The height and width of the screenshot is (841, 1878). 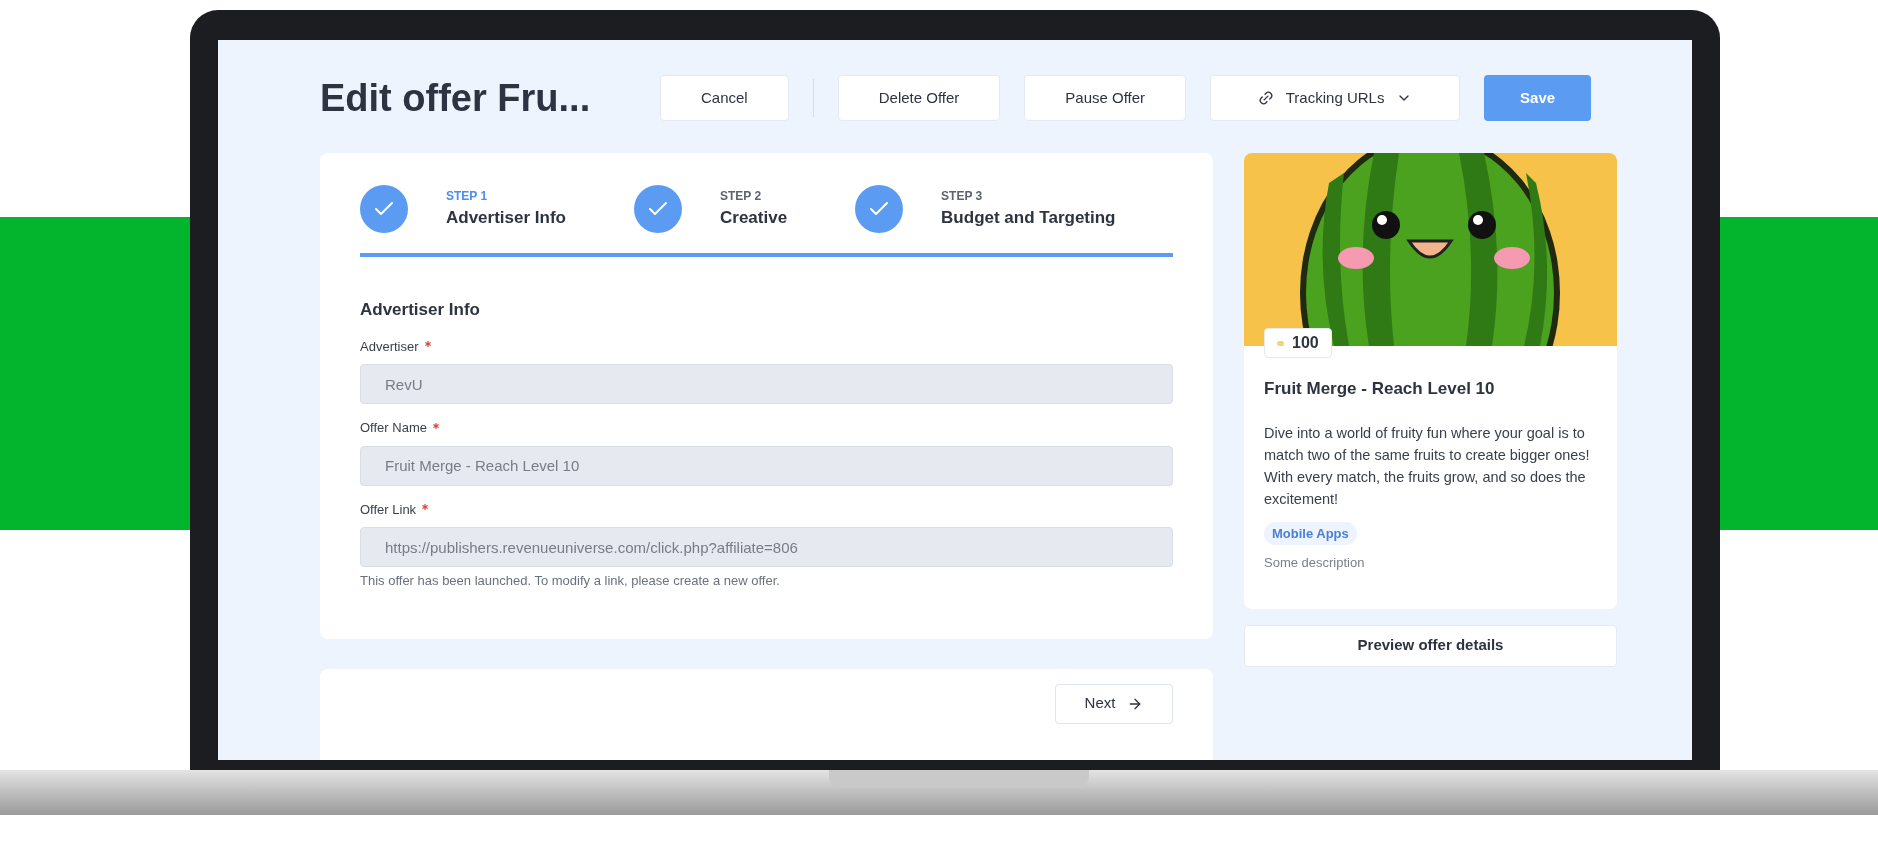 What do you see at coordinates (919, 98) in the screenshot?
I see `header-button: Delete Offer` at bounding box center [919, 98].